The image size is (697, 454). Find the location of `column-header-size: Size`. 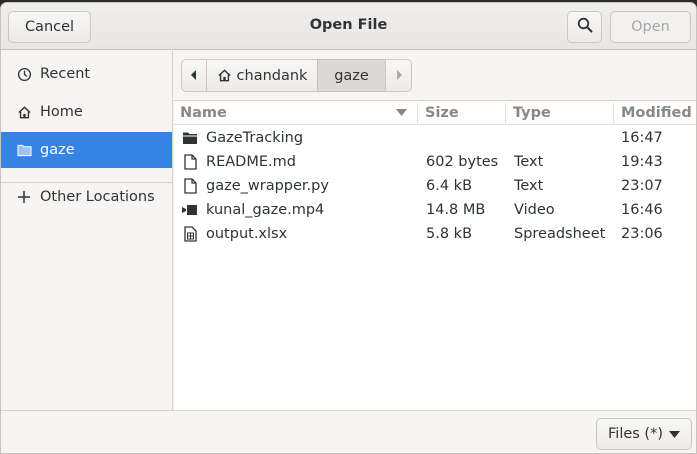

column-header-size: Size is located at coordinates (465, 113).